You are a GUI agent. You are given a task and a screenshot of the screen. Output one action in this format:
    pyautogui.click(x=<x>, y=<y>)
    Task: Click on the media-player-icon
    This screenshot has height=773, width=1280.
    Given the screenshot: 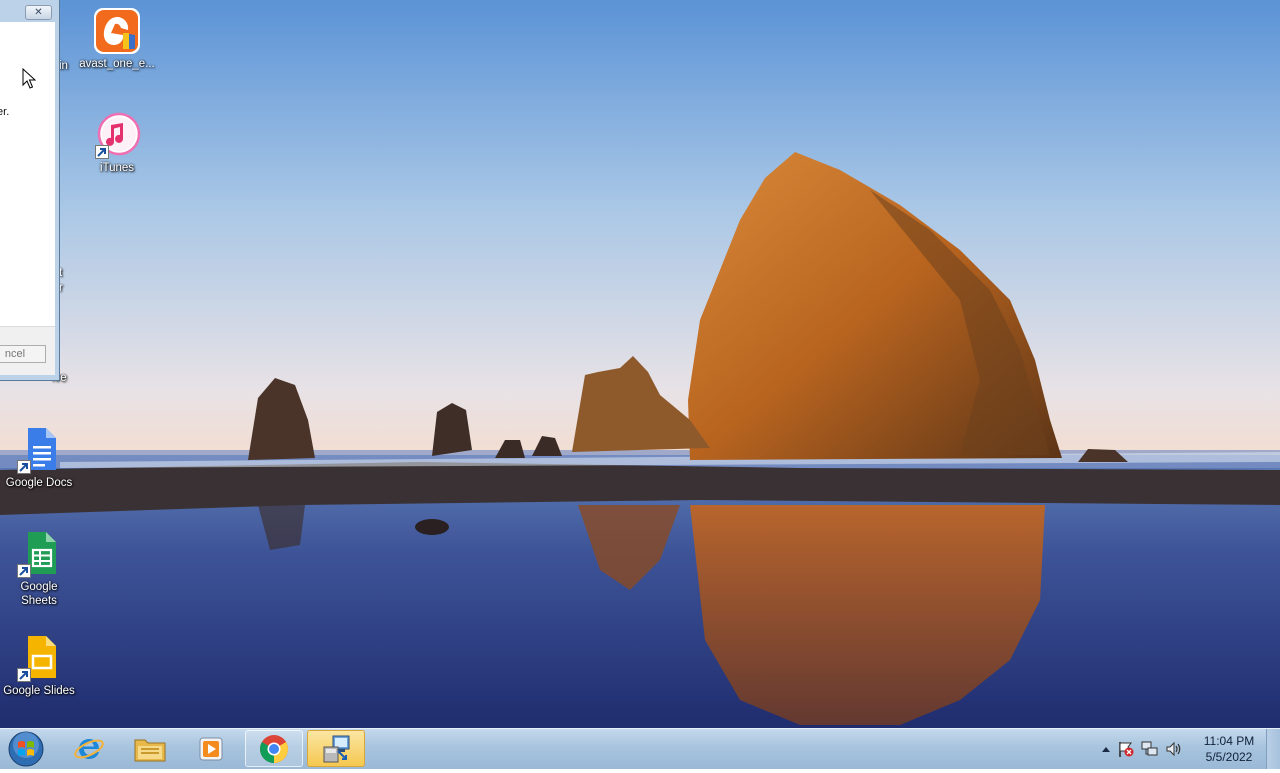 What is the action you would take?
    pyautogui.click(x=211, y=748)
    